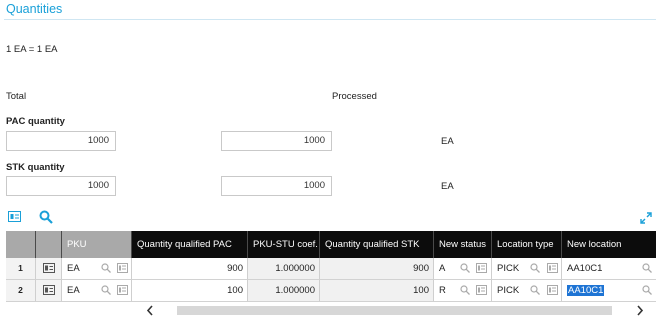 The width and height of the screenshot is (660, 320). What do you see at coordinates (97, 244) in the screenshot?
I see `column-header-pku: PKU` at bounding box center [97, 244].